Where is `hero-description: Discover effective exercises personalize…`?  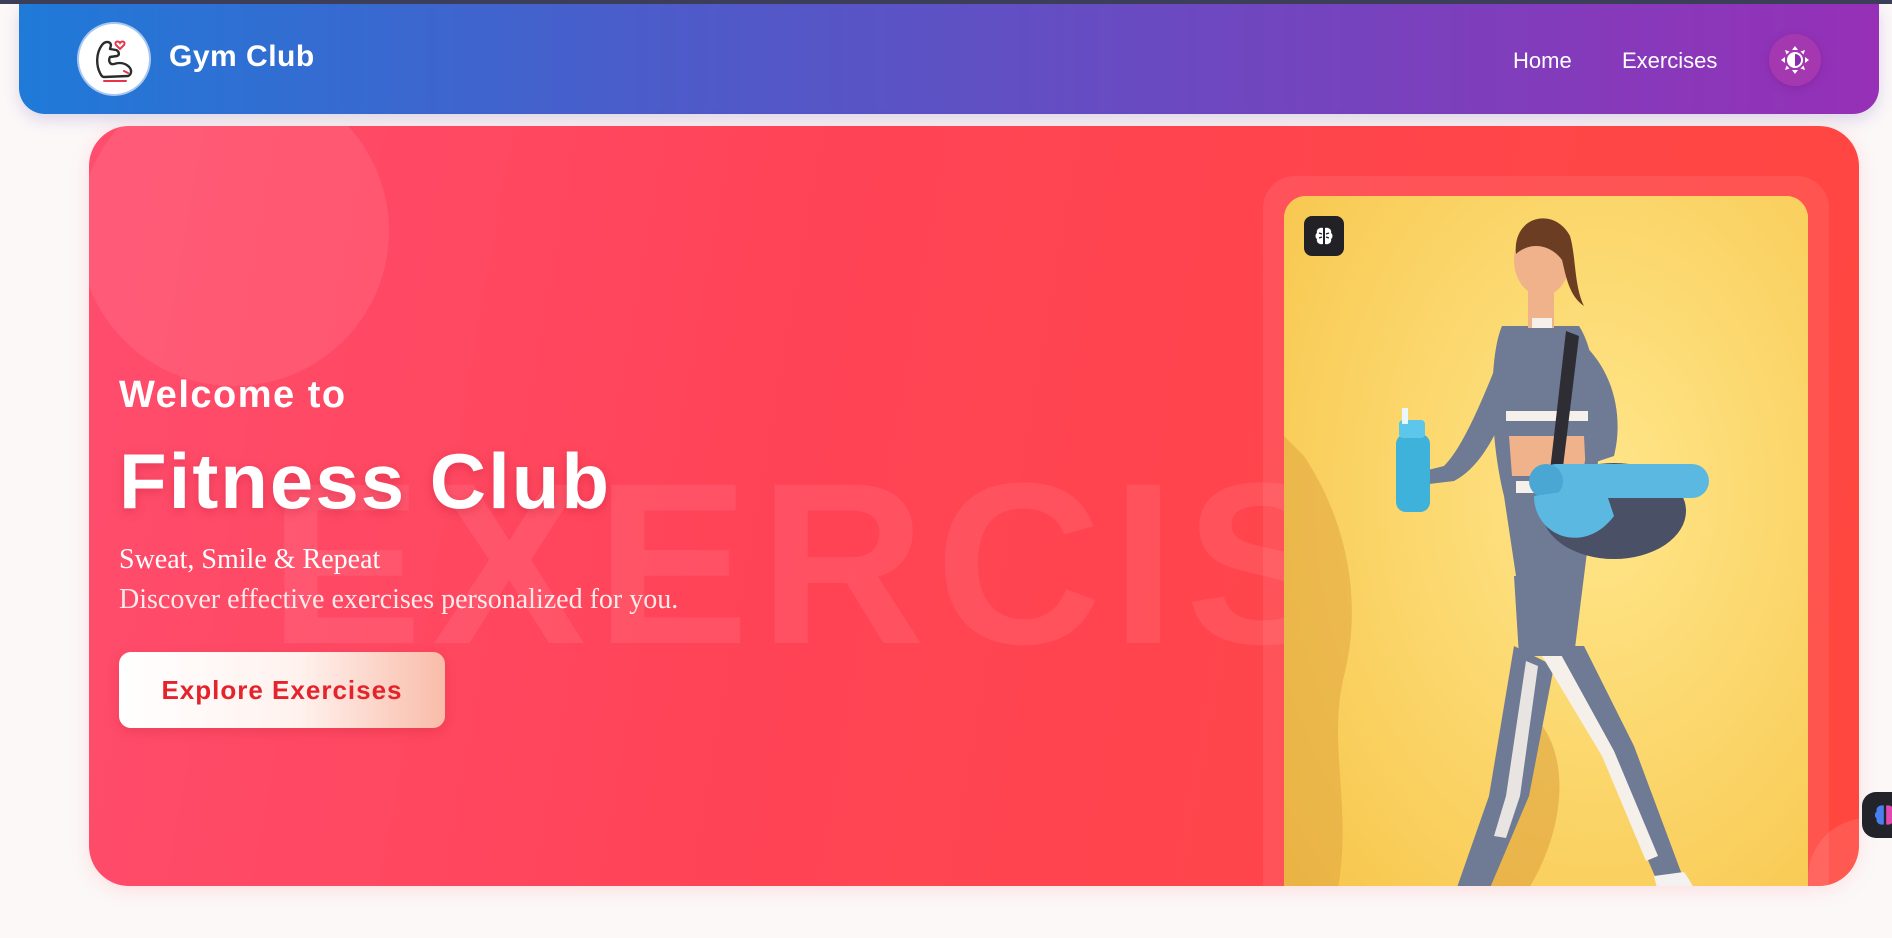
hero-description: Discover effective exercises personalize… is located at coordinates (399, 599).